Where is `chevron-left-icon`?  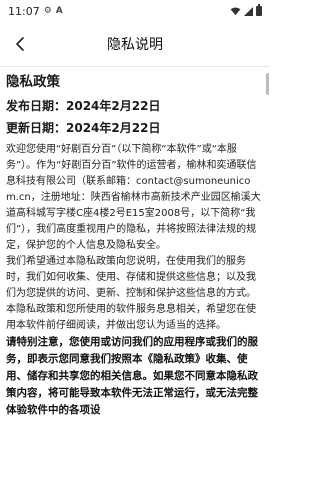
chevron-left-icon is located at coordinates (20, 44).